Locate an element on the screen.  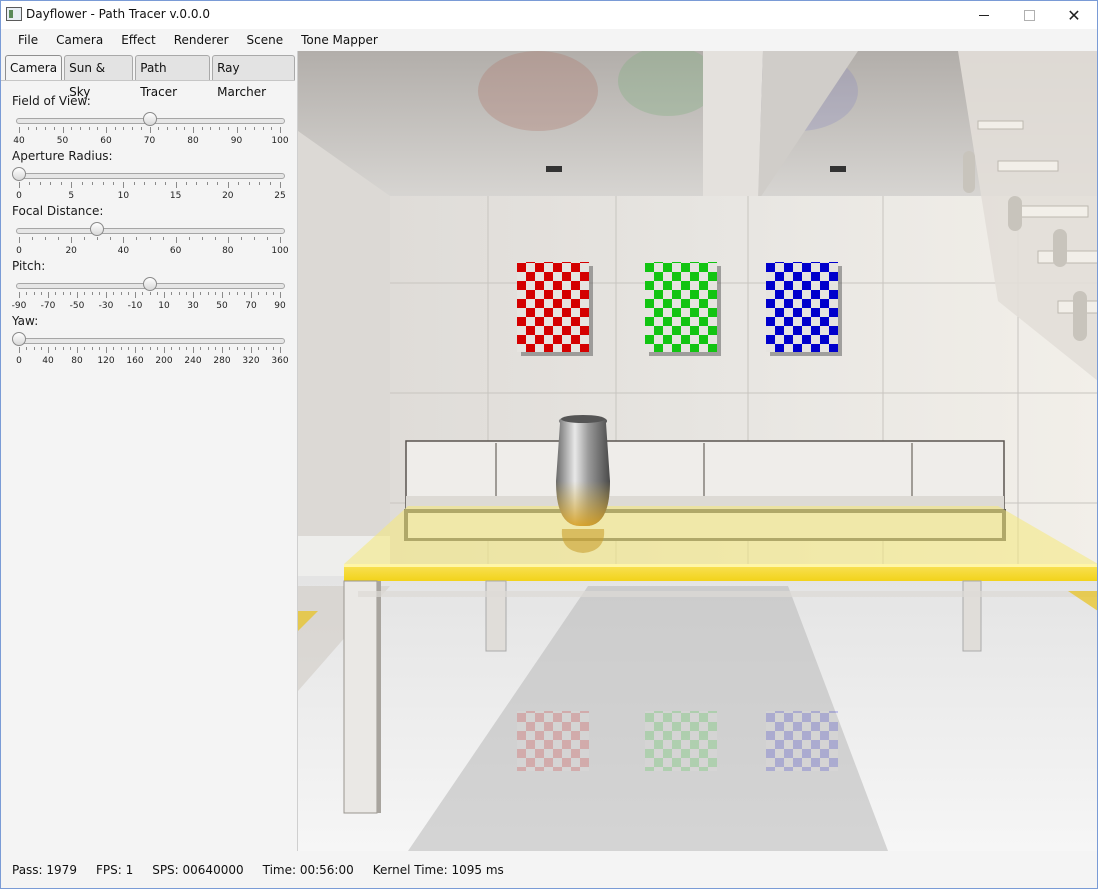
yaw-slider: Yaw: 0 40 80 120 160 200 240 280 320 360 is located at coordinates (150, 340).